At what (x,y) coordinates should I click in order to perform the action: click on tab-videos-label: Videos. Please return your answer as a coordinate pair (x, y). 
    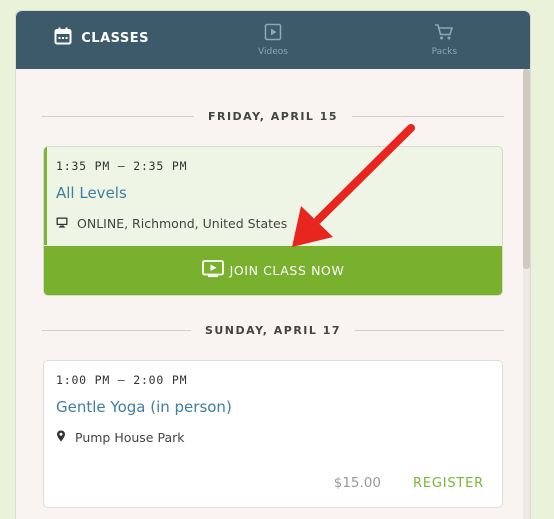
    Looking at the image, I should click on (273, 52).